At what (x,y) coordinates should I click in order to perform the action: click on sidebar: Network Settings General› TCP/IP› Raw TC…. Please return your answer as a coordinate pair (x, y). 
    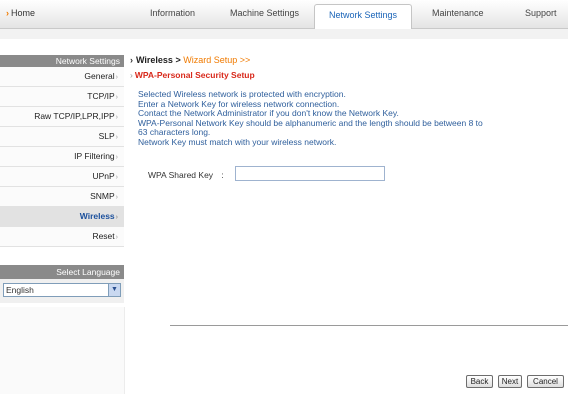
    Looking at the image, I should click on (62, 179).